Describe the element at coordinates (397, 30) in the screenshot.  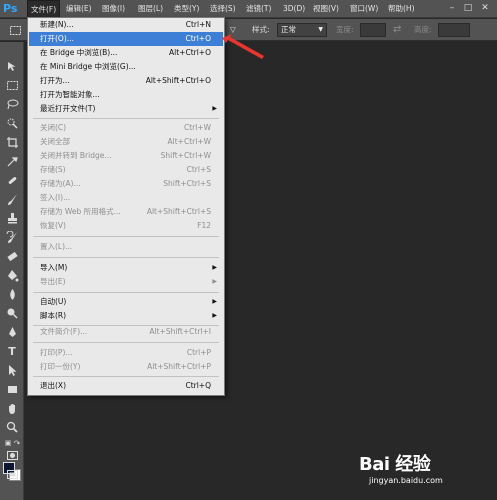
I see `swap-icon: ⇄` at that location.